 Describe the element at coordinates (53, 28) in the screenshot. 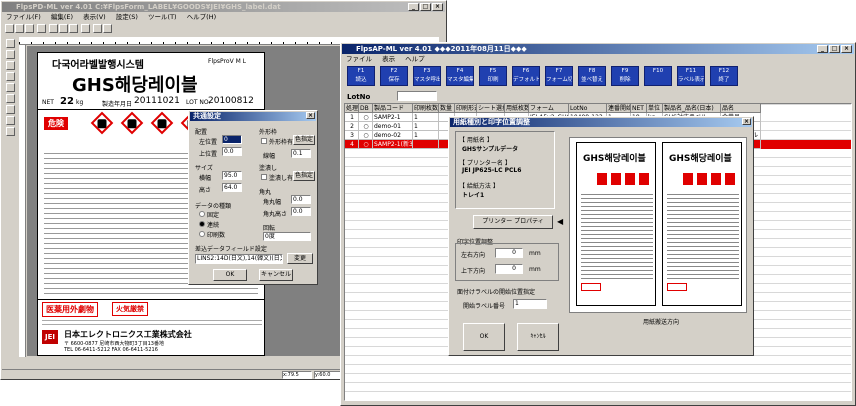

I see `cut-icon` at that location.